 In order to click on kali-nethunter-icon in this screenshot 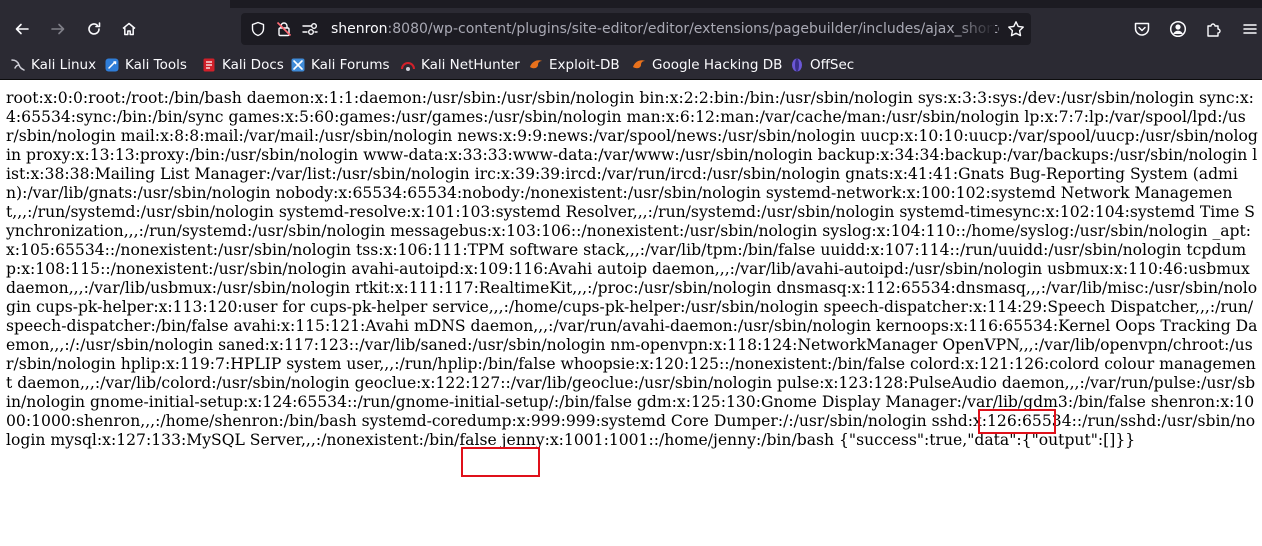, I will do `click(408, 66)`.